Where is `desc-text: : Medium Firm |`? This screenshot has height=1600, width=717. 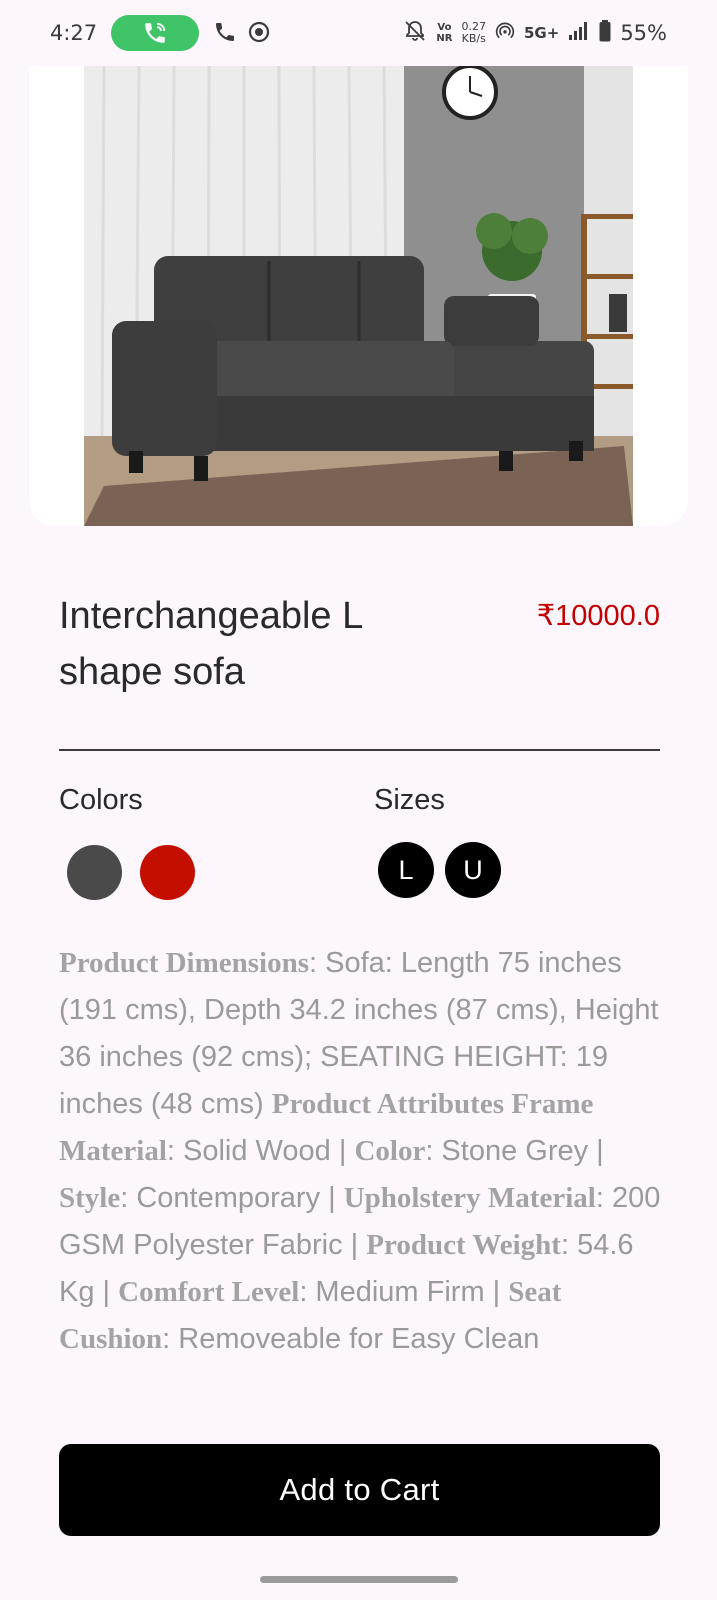
desc-text: : Medium Firm | is located at coordinates (404, 1292).